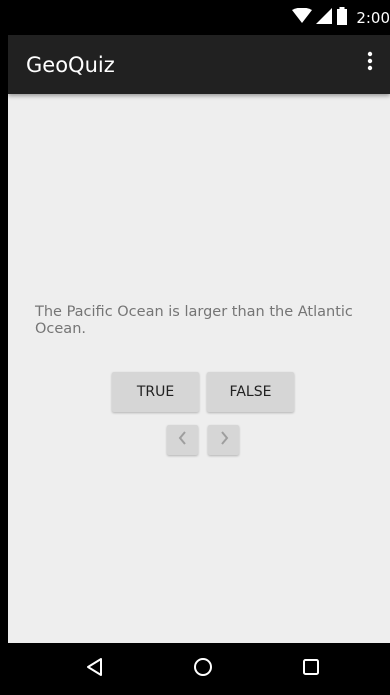 The height and width of the screenshot is (695, 390). I want to click on chevron-left-icon, so click(183, 440).